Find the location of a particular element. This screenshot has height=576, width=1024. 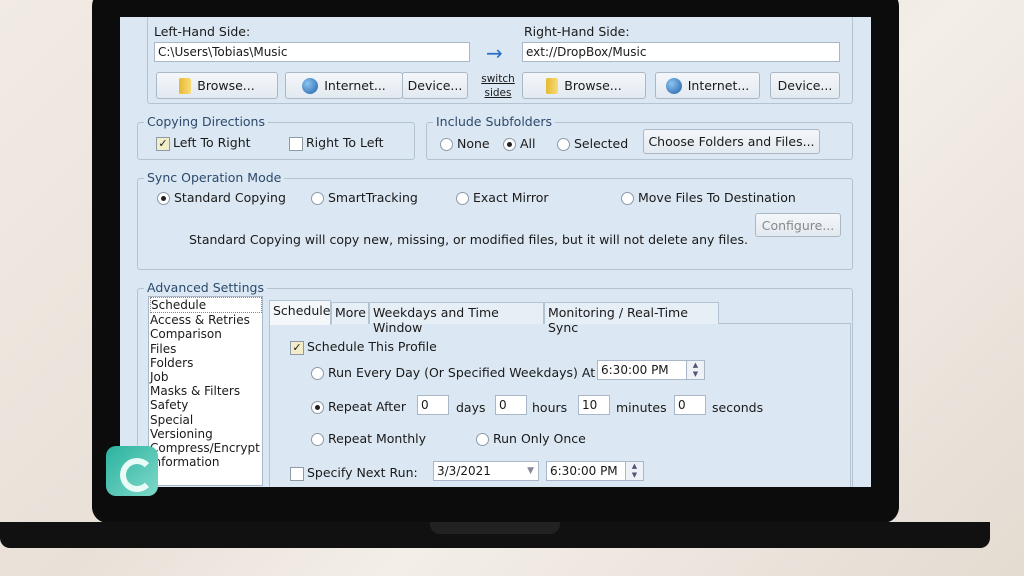

label: All is located at coordinates (528, 143).